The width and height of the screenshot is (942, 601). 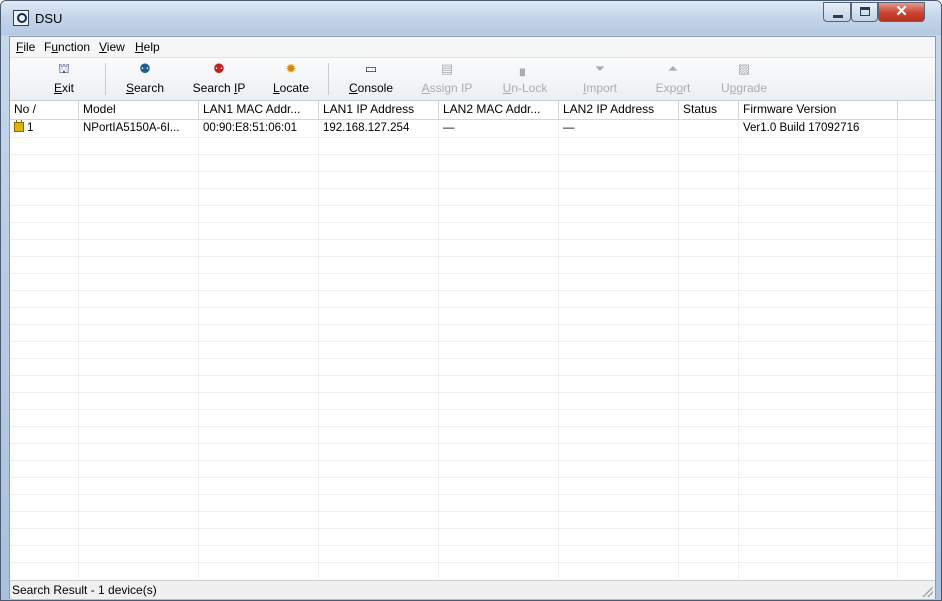 I want to click on close-button: ✕, so click(x=901, y=12).